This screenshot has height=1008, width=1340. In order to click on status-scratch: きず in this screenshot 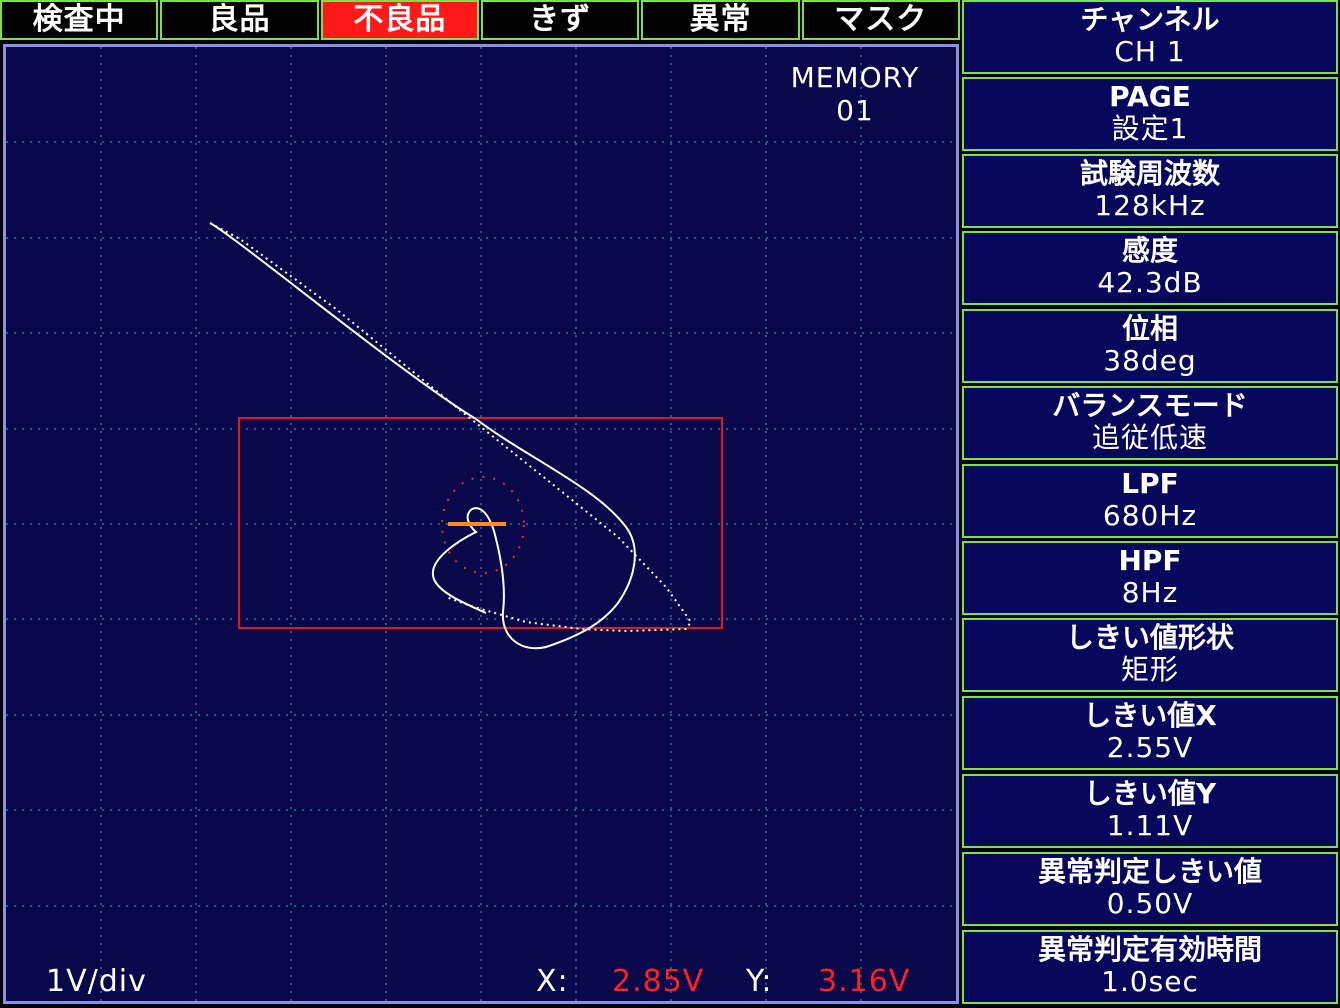, I will do `click(560, 20)`.